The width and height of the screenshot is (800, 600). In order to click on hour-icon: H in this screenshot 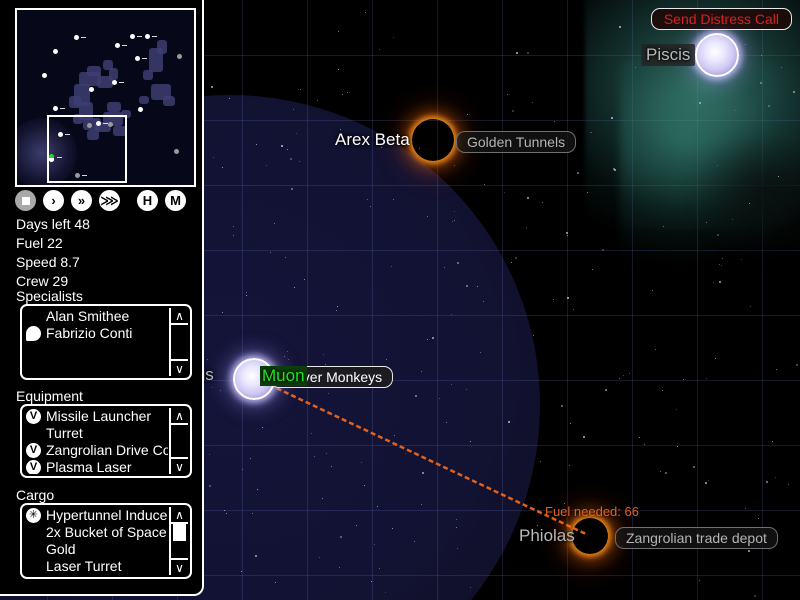, I will do `click(147, 200)`.